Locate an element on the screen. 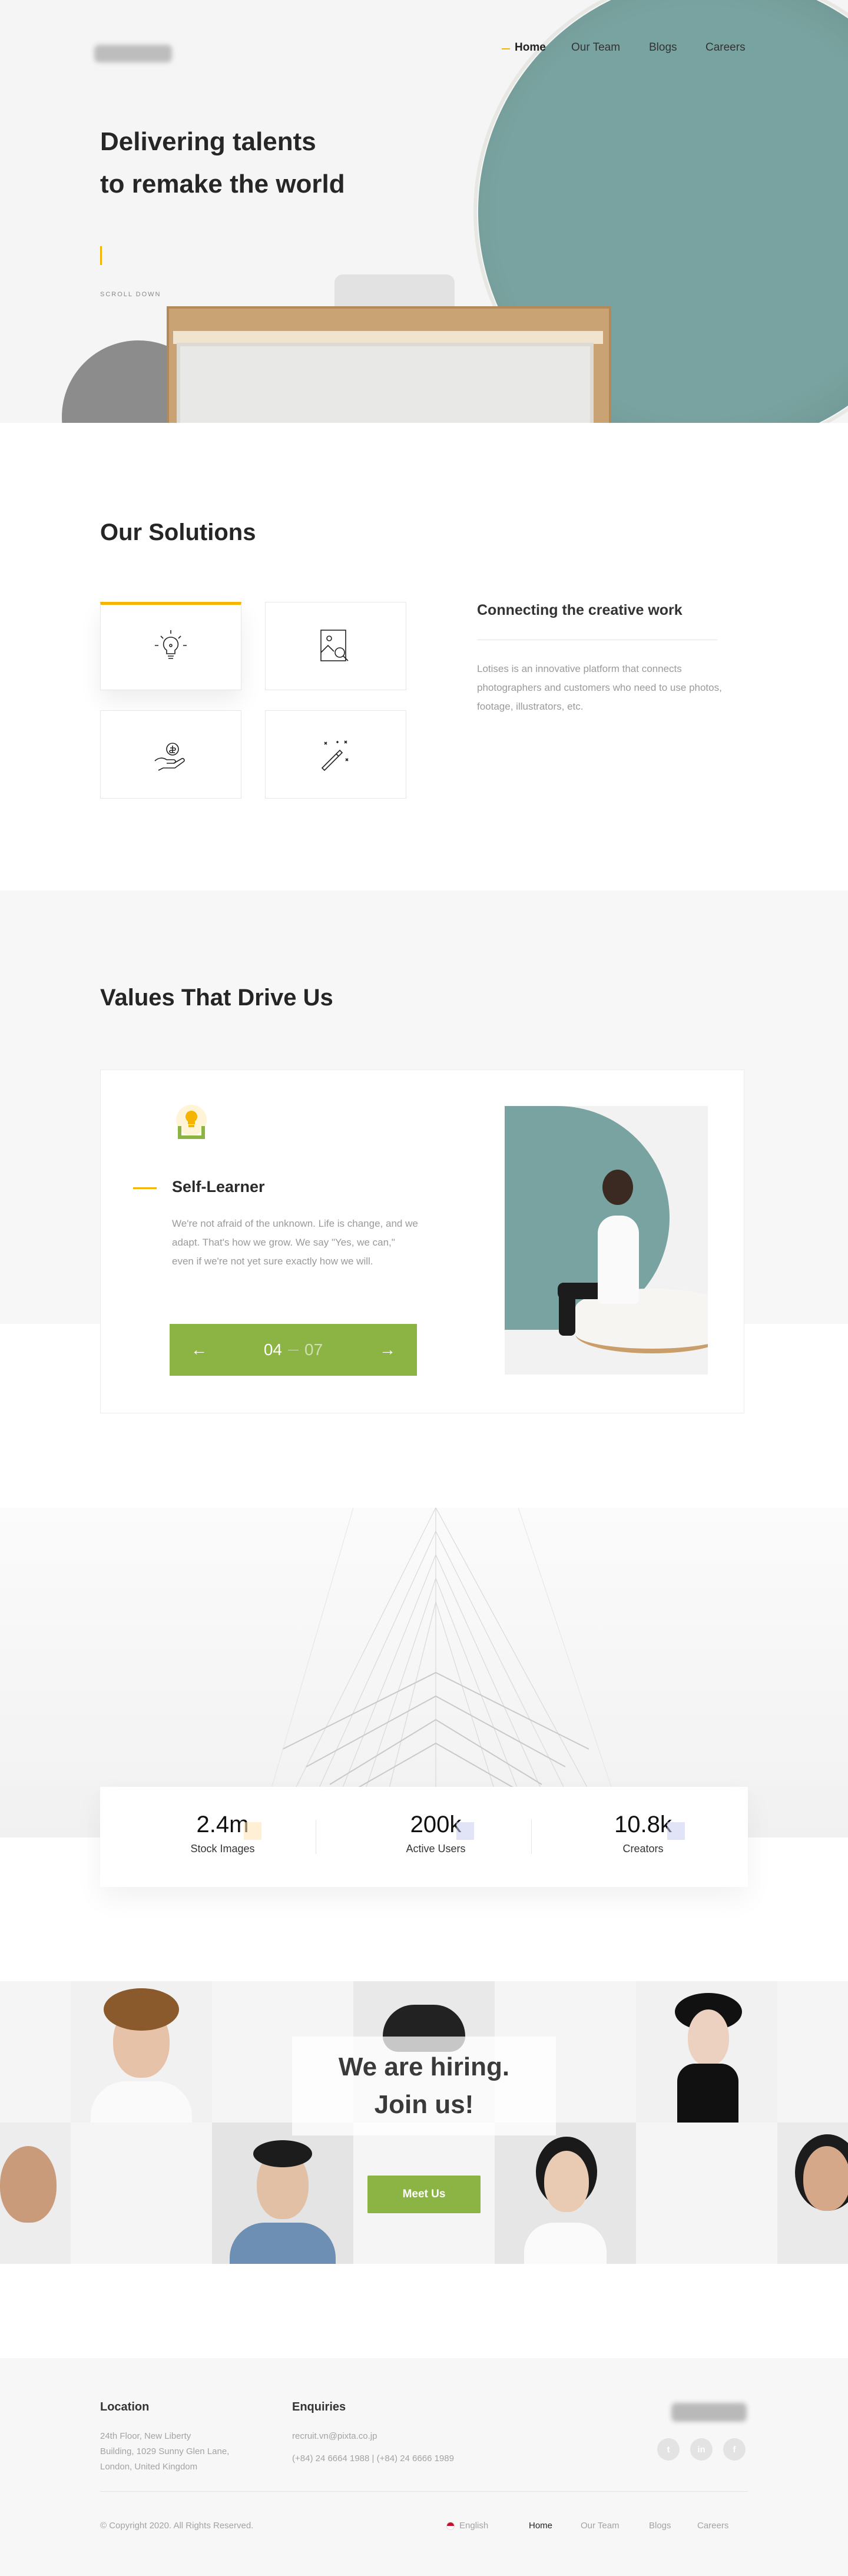  meet-us-button: Meet Us is located at coordinates (424, 2194).